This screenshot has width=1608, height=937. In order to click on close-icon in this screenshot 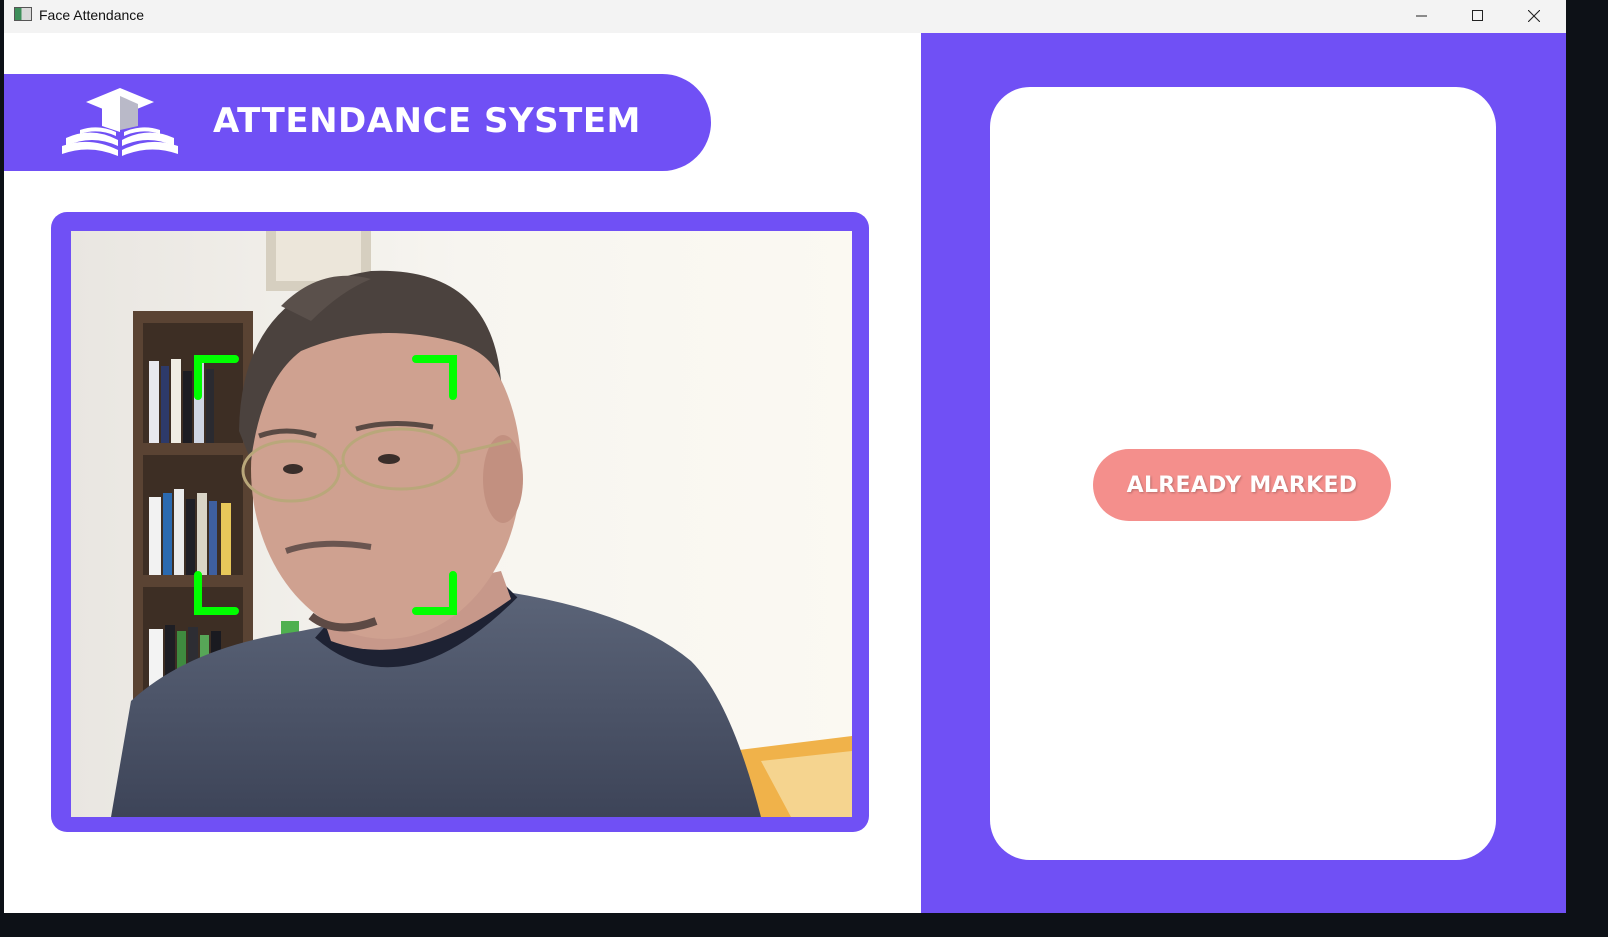, I will do `click(1534, 16)`.